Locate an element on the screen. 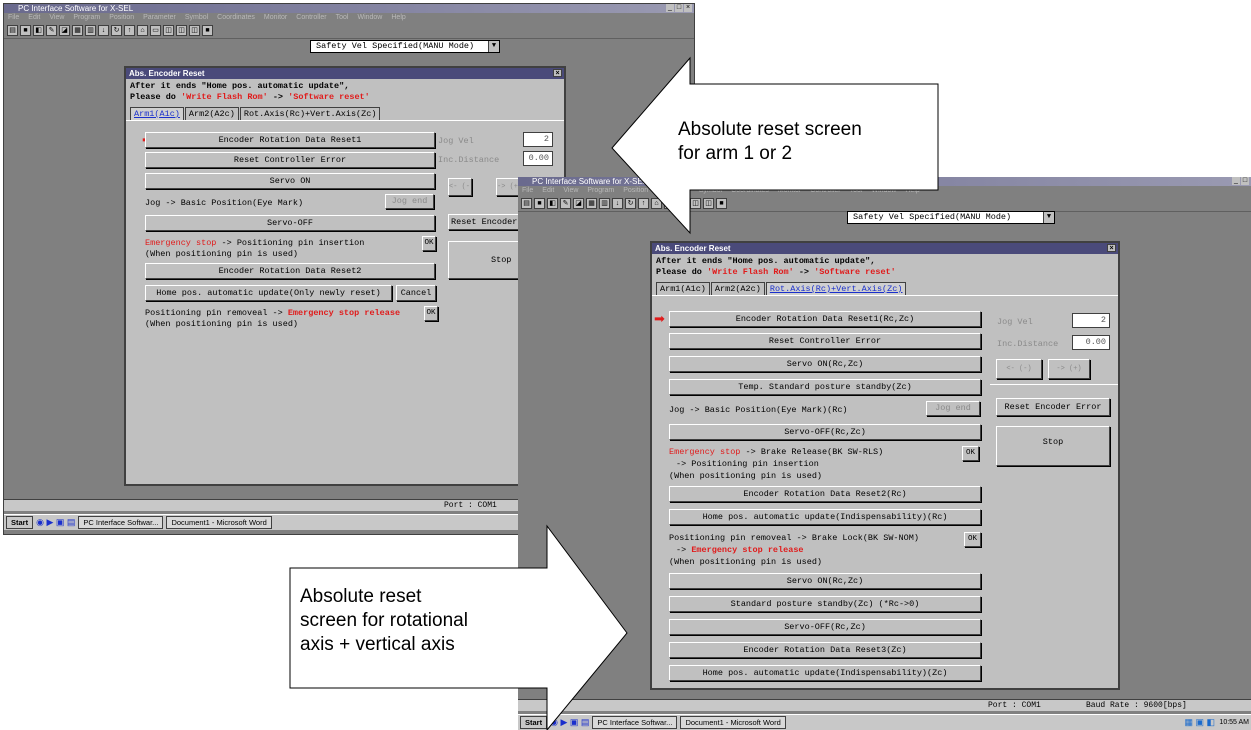 The height and width of the screenshot is (730, 1251). panel-icon: ▭ is located at coordinates (669, 203).